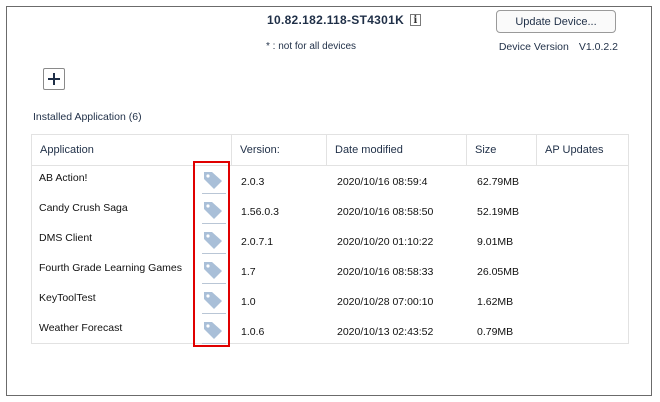  I want to click on app-name: Candy Crush Saga, so click(83, 208).